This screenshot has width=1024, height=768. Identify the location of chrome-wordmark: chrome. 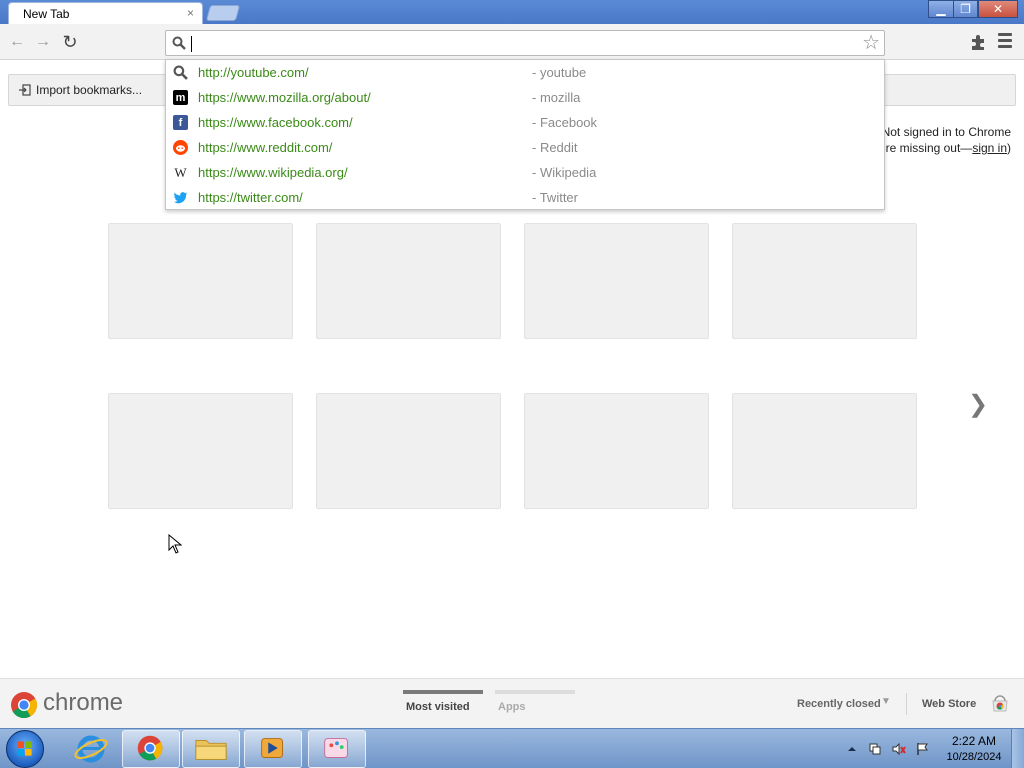
(83, 702).